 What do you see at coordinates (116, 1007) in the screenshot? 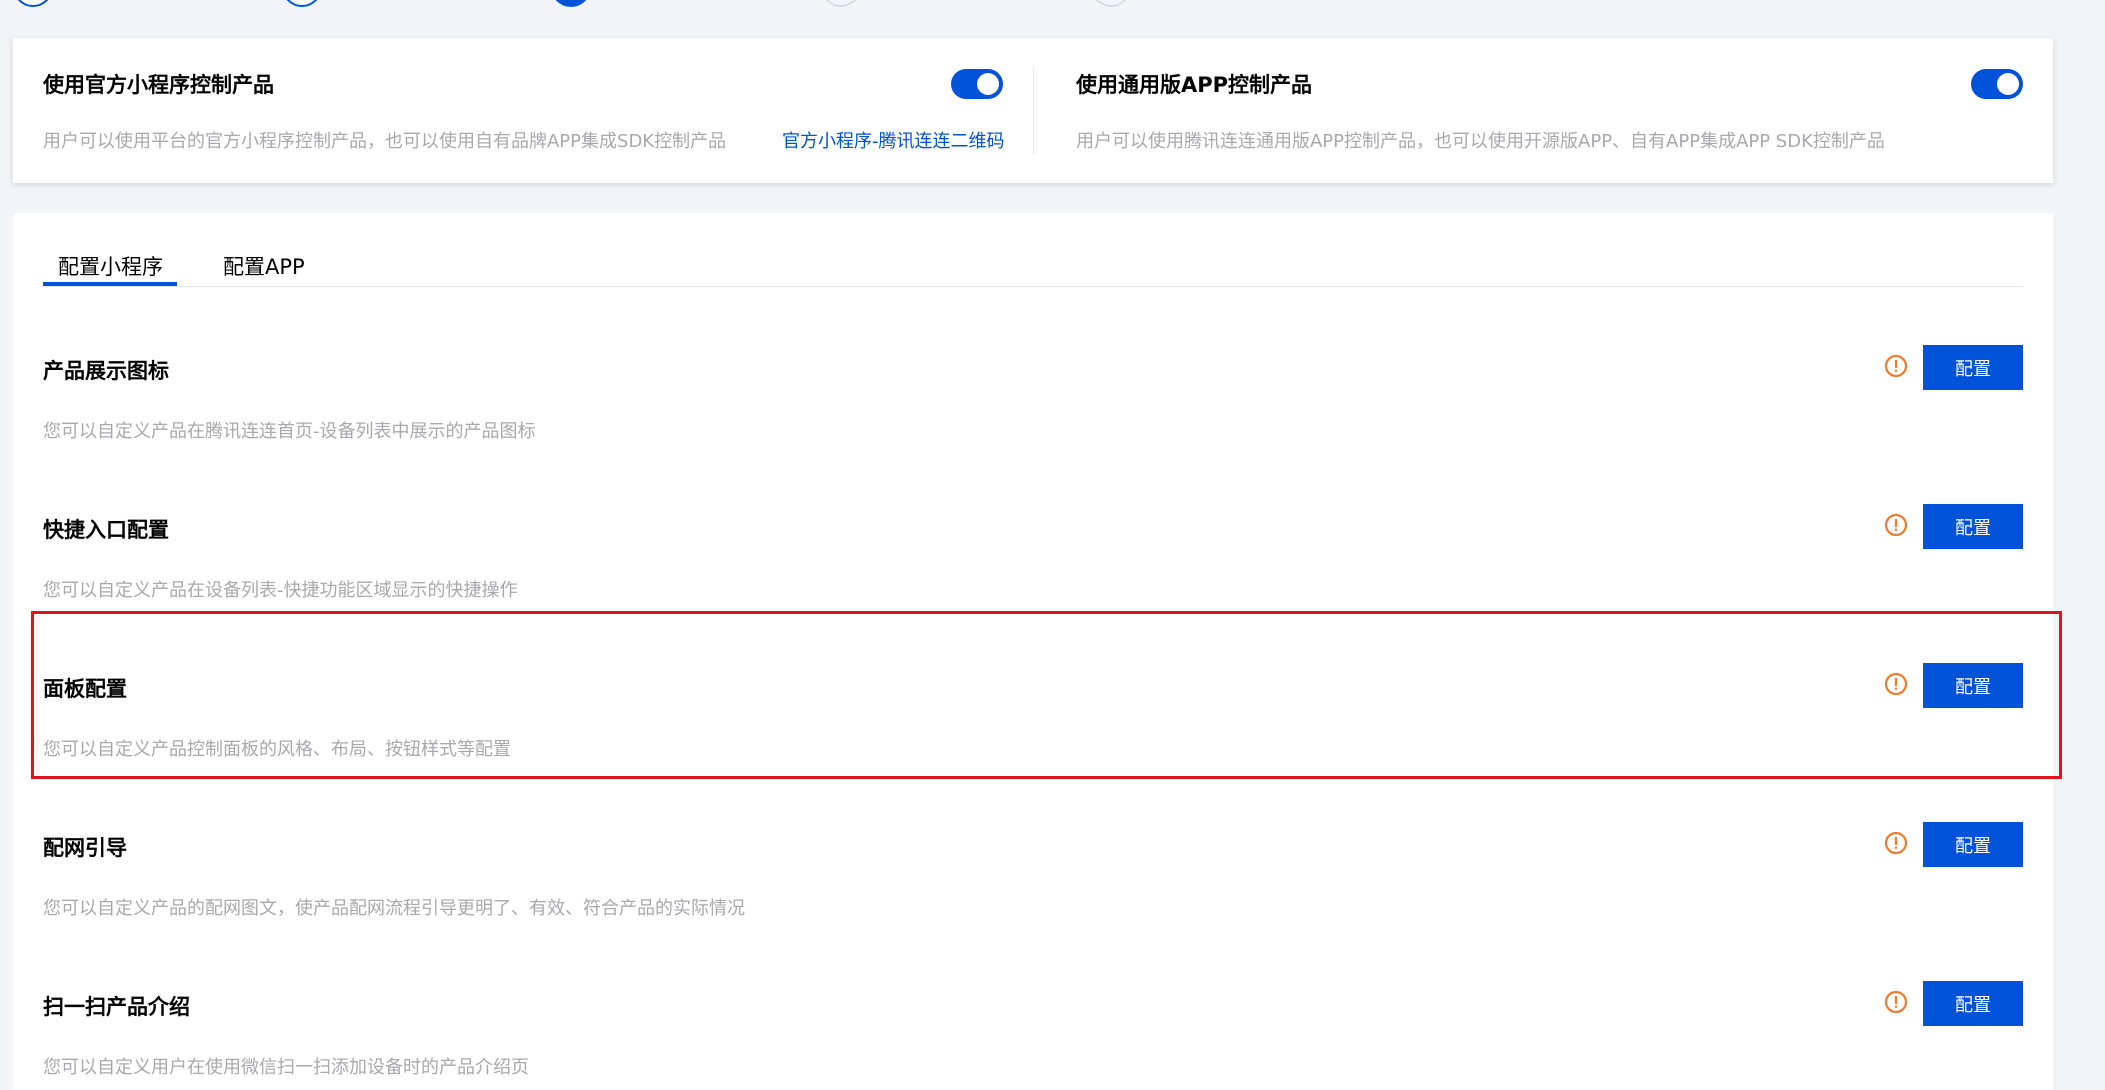
I see `section-title: 扫一扫产品介绍` at bounding box center [116, 1007].